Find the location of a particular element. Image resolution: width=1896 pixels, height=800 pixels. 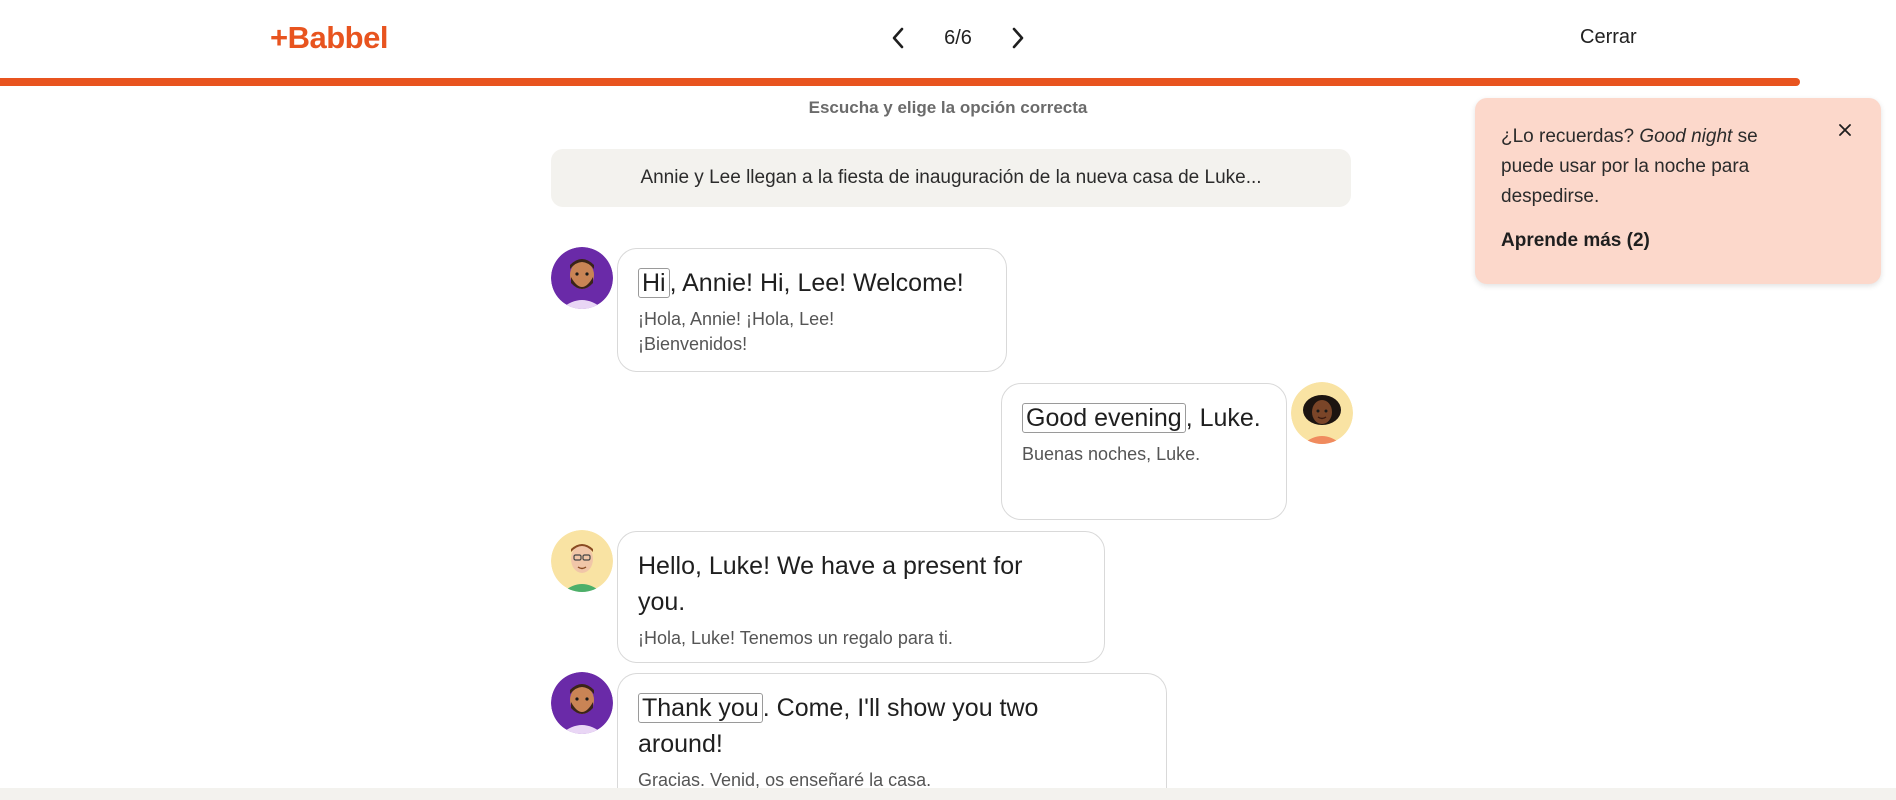

message-english: Good evening, Luke. is located at coordinates (1144, 418).